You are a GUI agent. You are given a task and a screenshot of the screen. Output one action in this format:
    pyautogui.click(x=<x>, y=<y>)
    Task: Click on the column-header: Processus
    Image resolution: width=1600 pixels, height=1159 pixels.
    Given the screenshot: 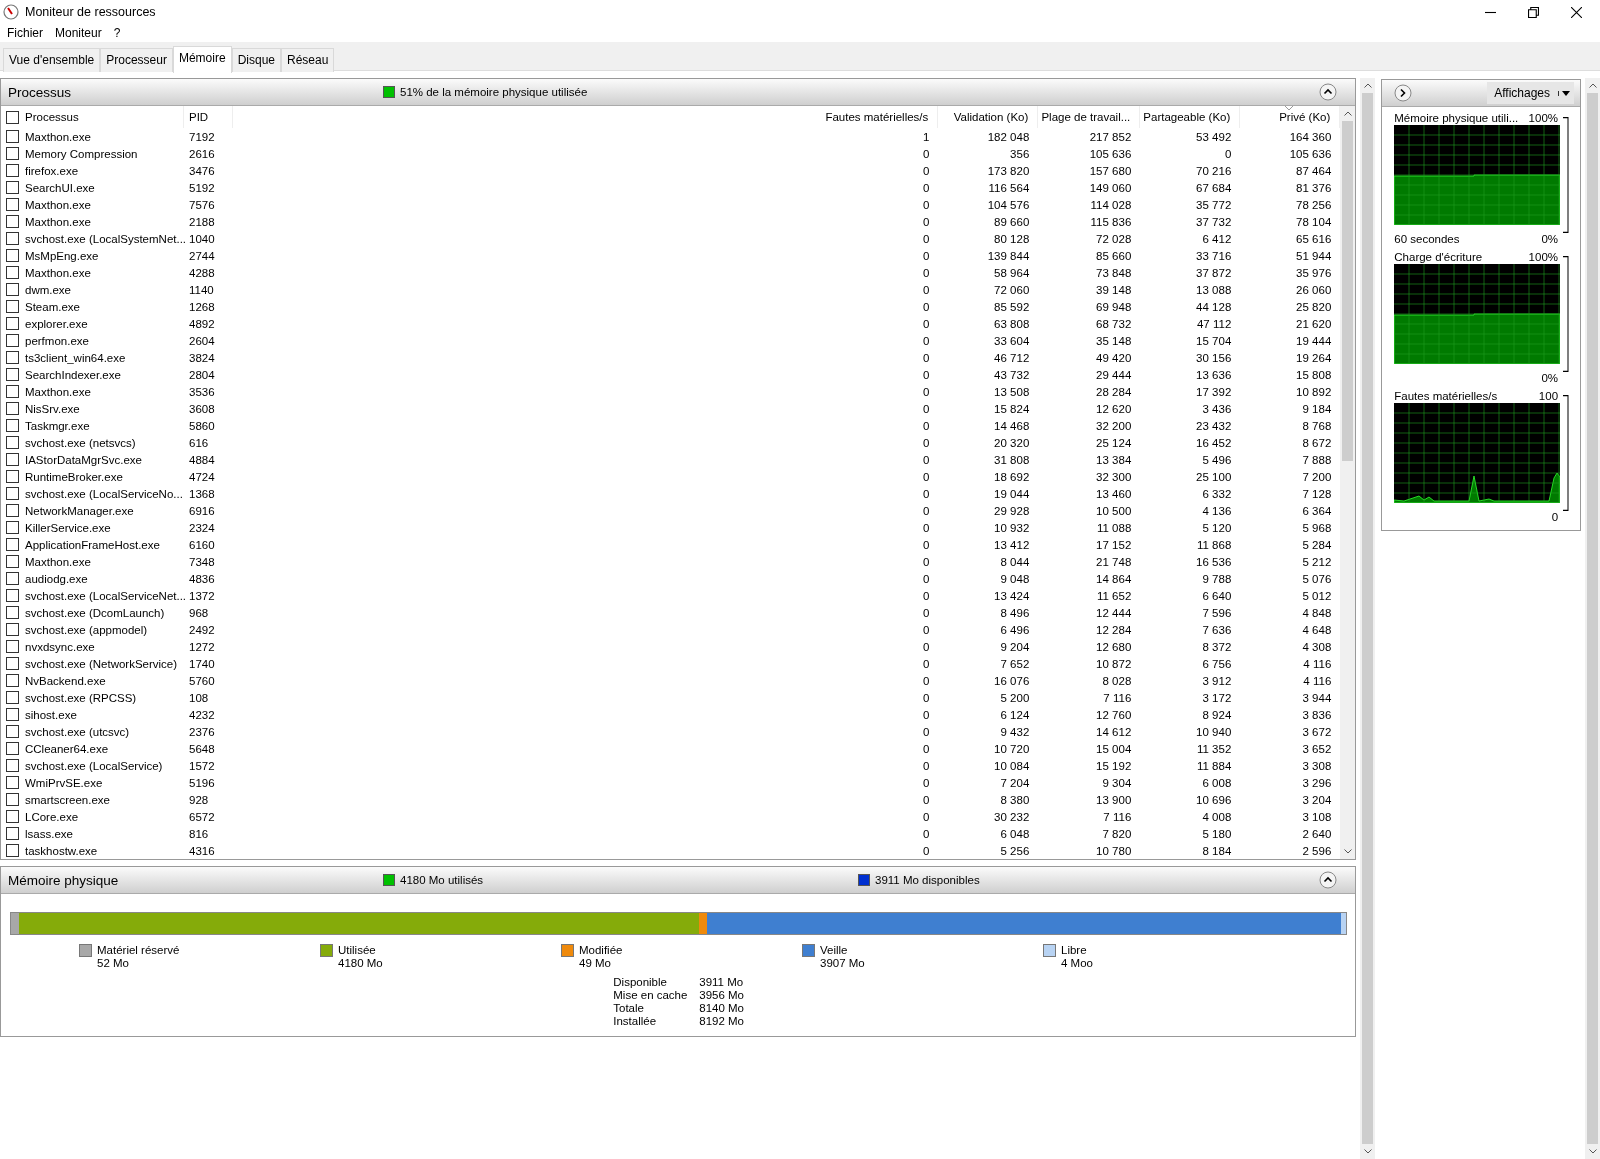 What is the action you would take?
    pyautogui.click(x=52, y=117)
    